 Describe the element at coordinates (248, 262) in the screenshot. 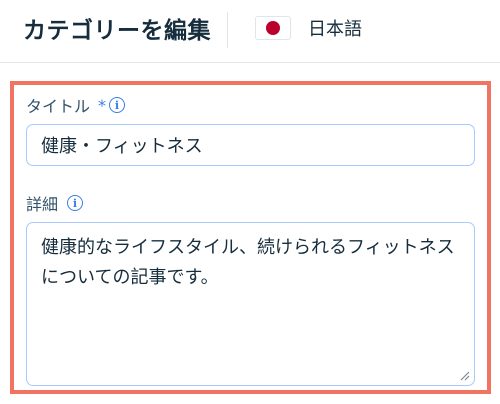

I see `description-textarea-value: 健康的なライフスタイル、続けられるフィットネスについての記事です。` at that location.